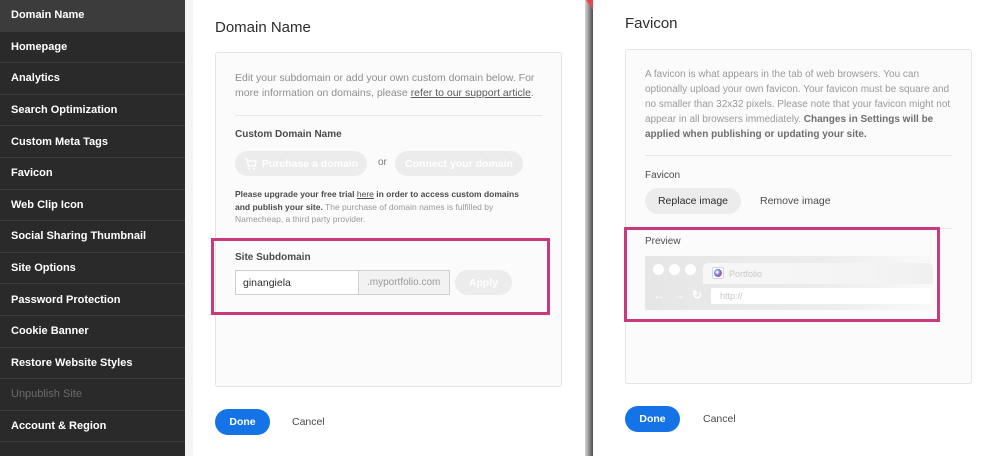 This screenshot has height=456, width=1000. Describe the element at coordinates (789, 283) in the screenshot. I see `browser-preview: Portfolio ← → ↻ http://` at that location.